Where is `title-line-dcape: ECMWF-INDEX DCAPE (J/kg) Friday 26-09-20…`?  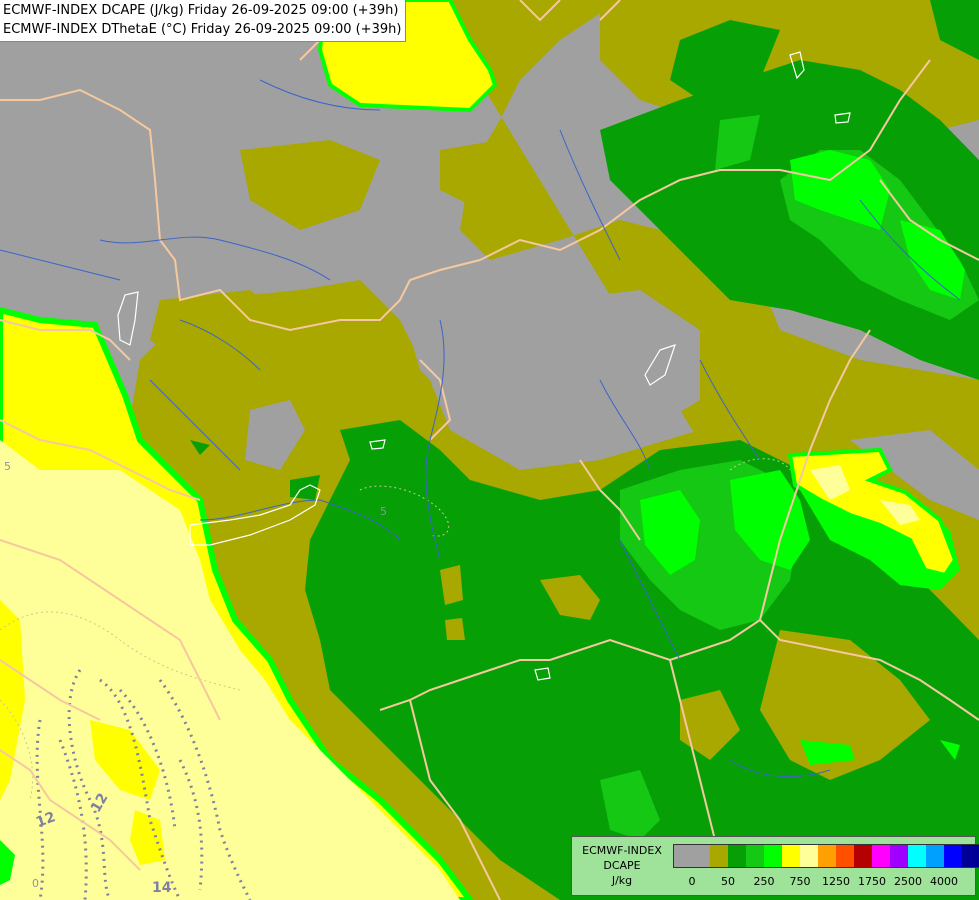
title-line-dcape: ECMWF-INDEX DCAPE (J/kg) Friday 26-09-20… is located at coordinates (201, 10).